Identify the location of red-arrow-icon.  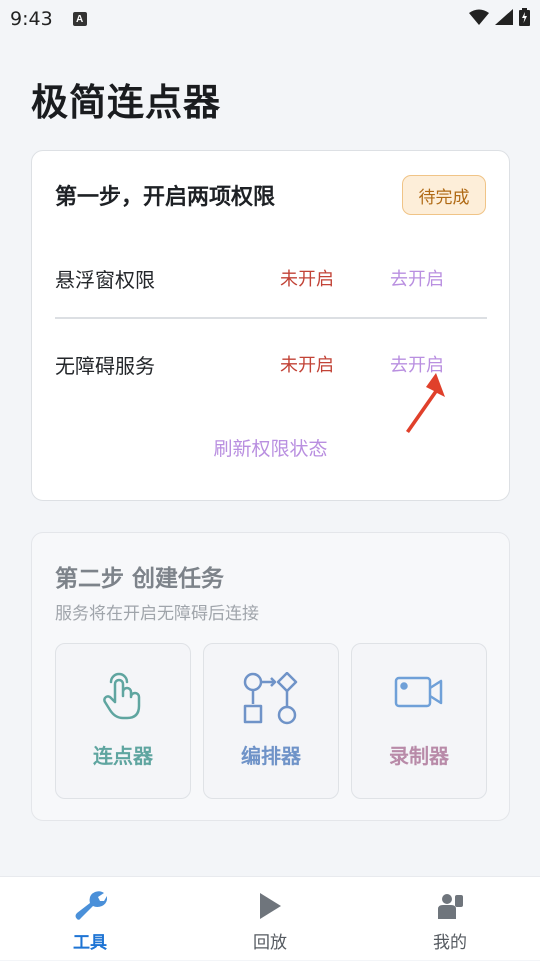
(425, 406).